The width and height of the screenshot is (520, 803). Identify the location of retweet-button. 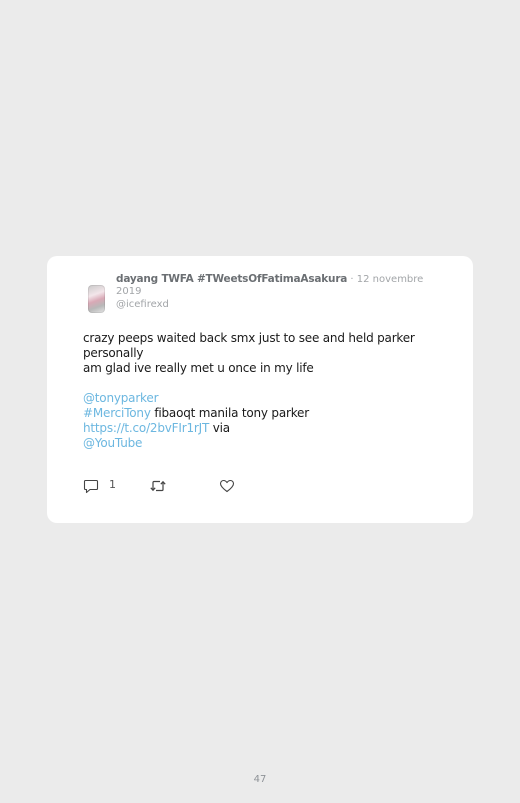
(158, 486).